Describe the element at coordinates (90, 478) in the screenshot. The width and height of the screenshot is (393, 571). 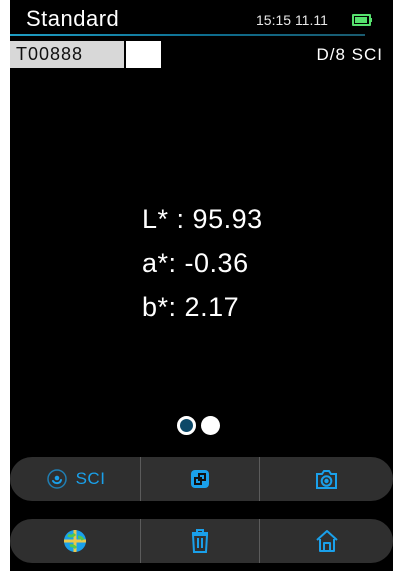
I see `sci-label: SCI` at that location.